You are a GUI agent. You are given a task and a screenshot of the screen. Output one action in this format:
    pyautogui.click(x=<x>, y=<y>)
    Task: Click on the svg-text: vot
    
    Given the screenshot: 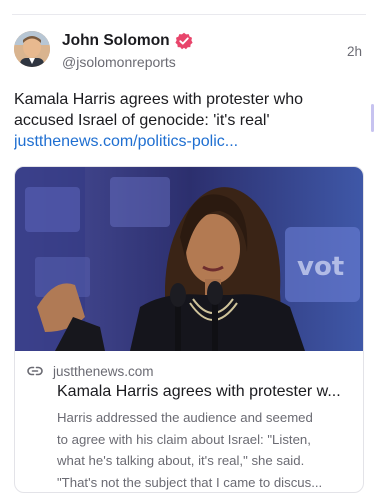 What is the action you would take?
    pyautogui.click(x=320, y=267)
    